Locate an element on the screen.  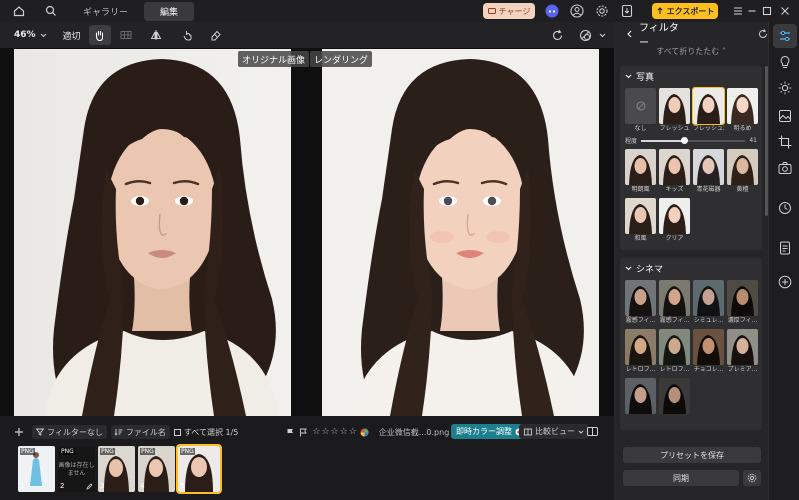
export-button: エクスポート is located at coordinates (685, 11).